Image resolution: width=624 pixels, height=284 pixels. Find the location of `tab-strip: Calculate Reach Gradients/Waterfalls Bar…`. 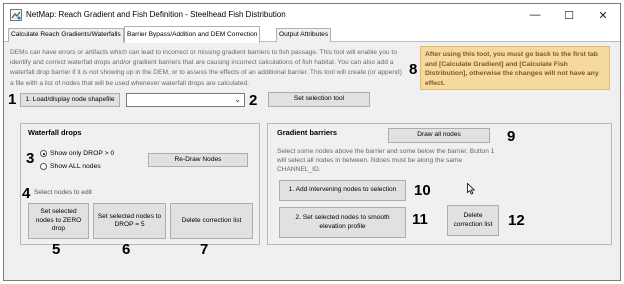

tab-strip: Calculate Reach Gradients/Waterfalls Bar… is located at coordinates (312, 34).